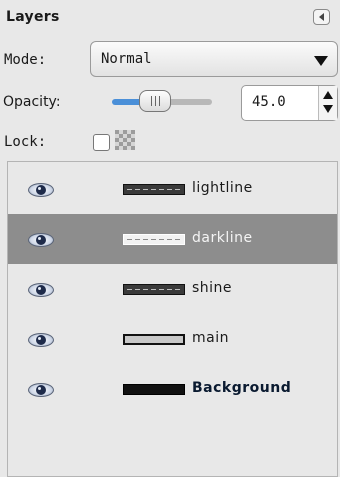  I want to click on layer-name: Background, so click(242, 388).